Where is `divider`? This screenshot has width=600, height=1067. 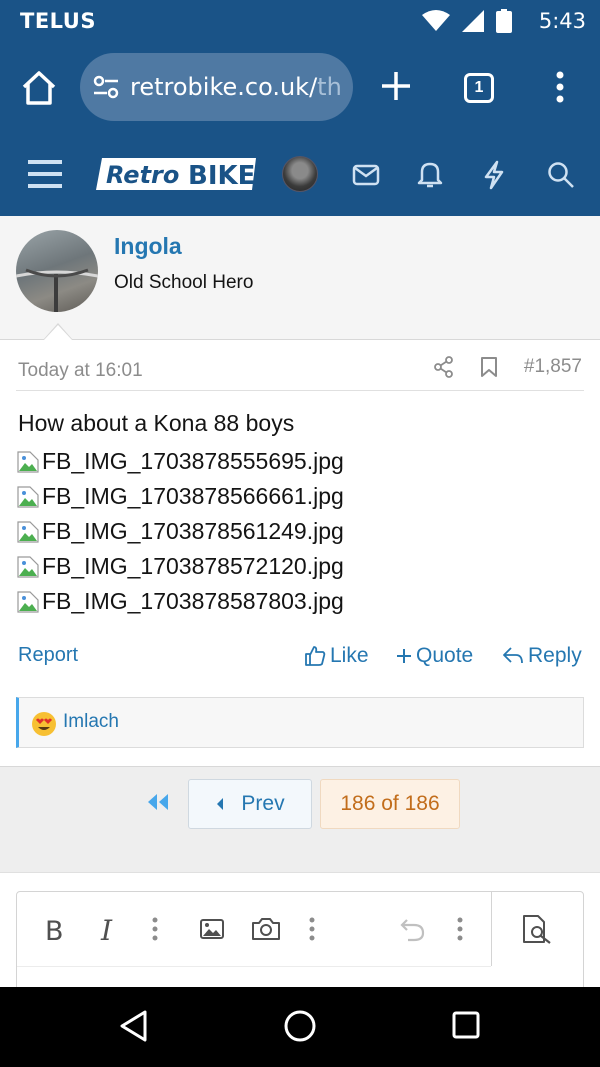
divider is located at coordinates (300, 390).